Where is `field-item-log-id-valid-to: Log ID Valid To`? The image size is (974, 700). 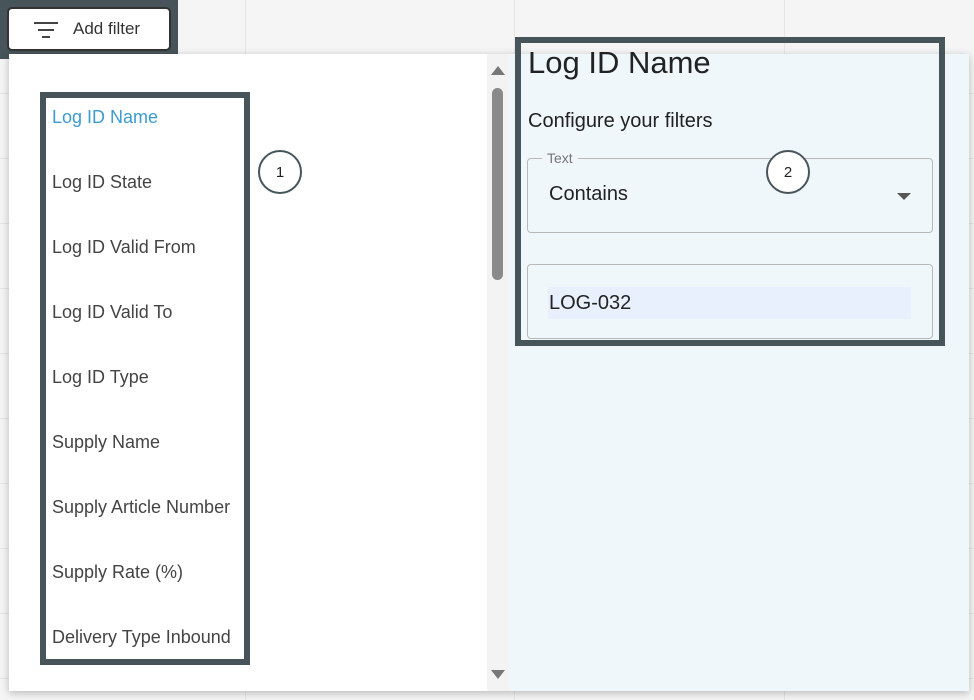
field-item-log-id-valid-to: Log ID Valid To is located at coordinates (112, 312).